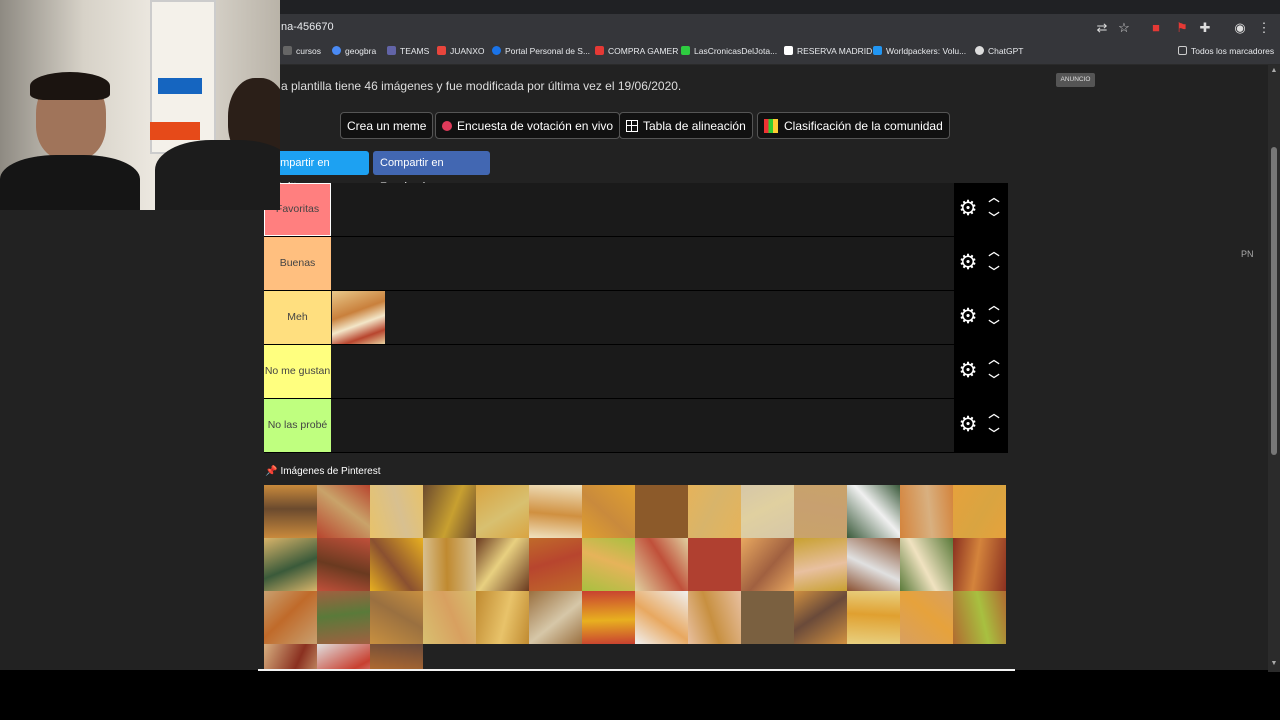 The image size is (1280, 720). I want to click on all-bookmarks: Todos los marcadores, so click(1226, 51).